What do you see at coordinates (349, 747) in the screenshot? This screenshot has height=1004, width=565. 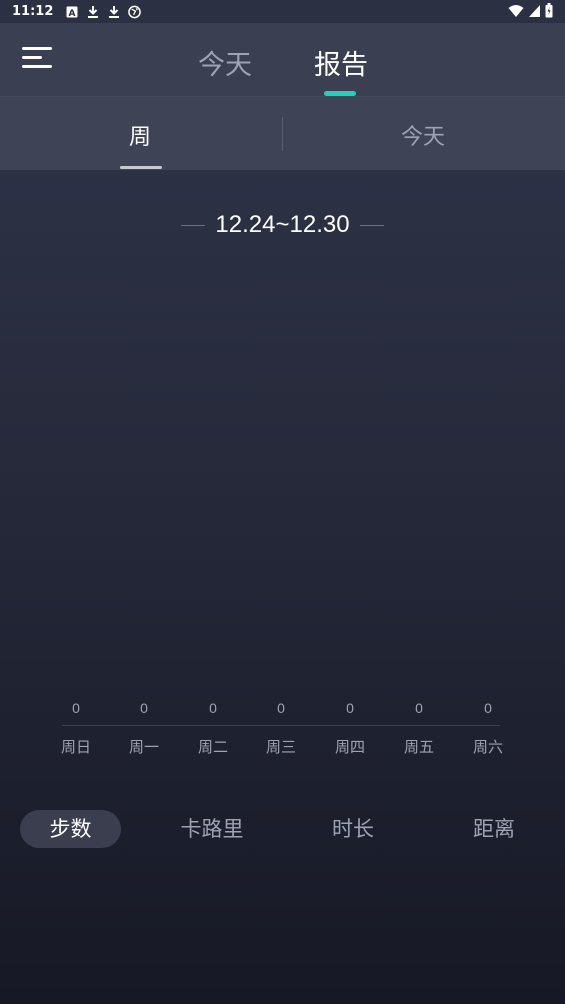 I see `chart-day-label: 周四` at bounding box center [349, 747].